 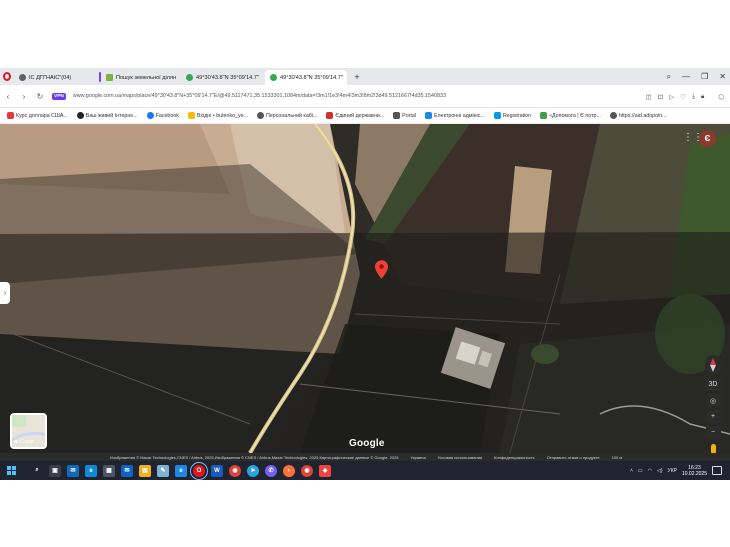 I want to click on google-logo: Google, so click(x=367, y=443).